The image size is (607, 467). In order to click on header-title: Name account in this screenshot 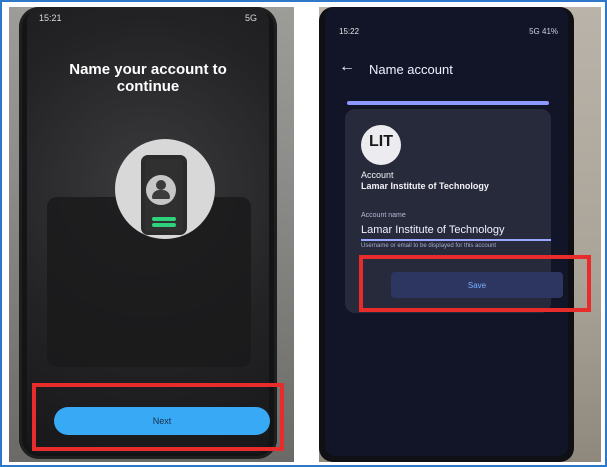, I will do `click(411, 69)`.